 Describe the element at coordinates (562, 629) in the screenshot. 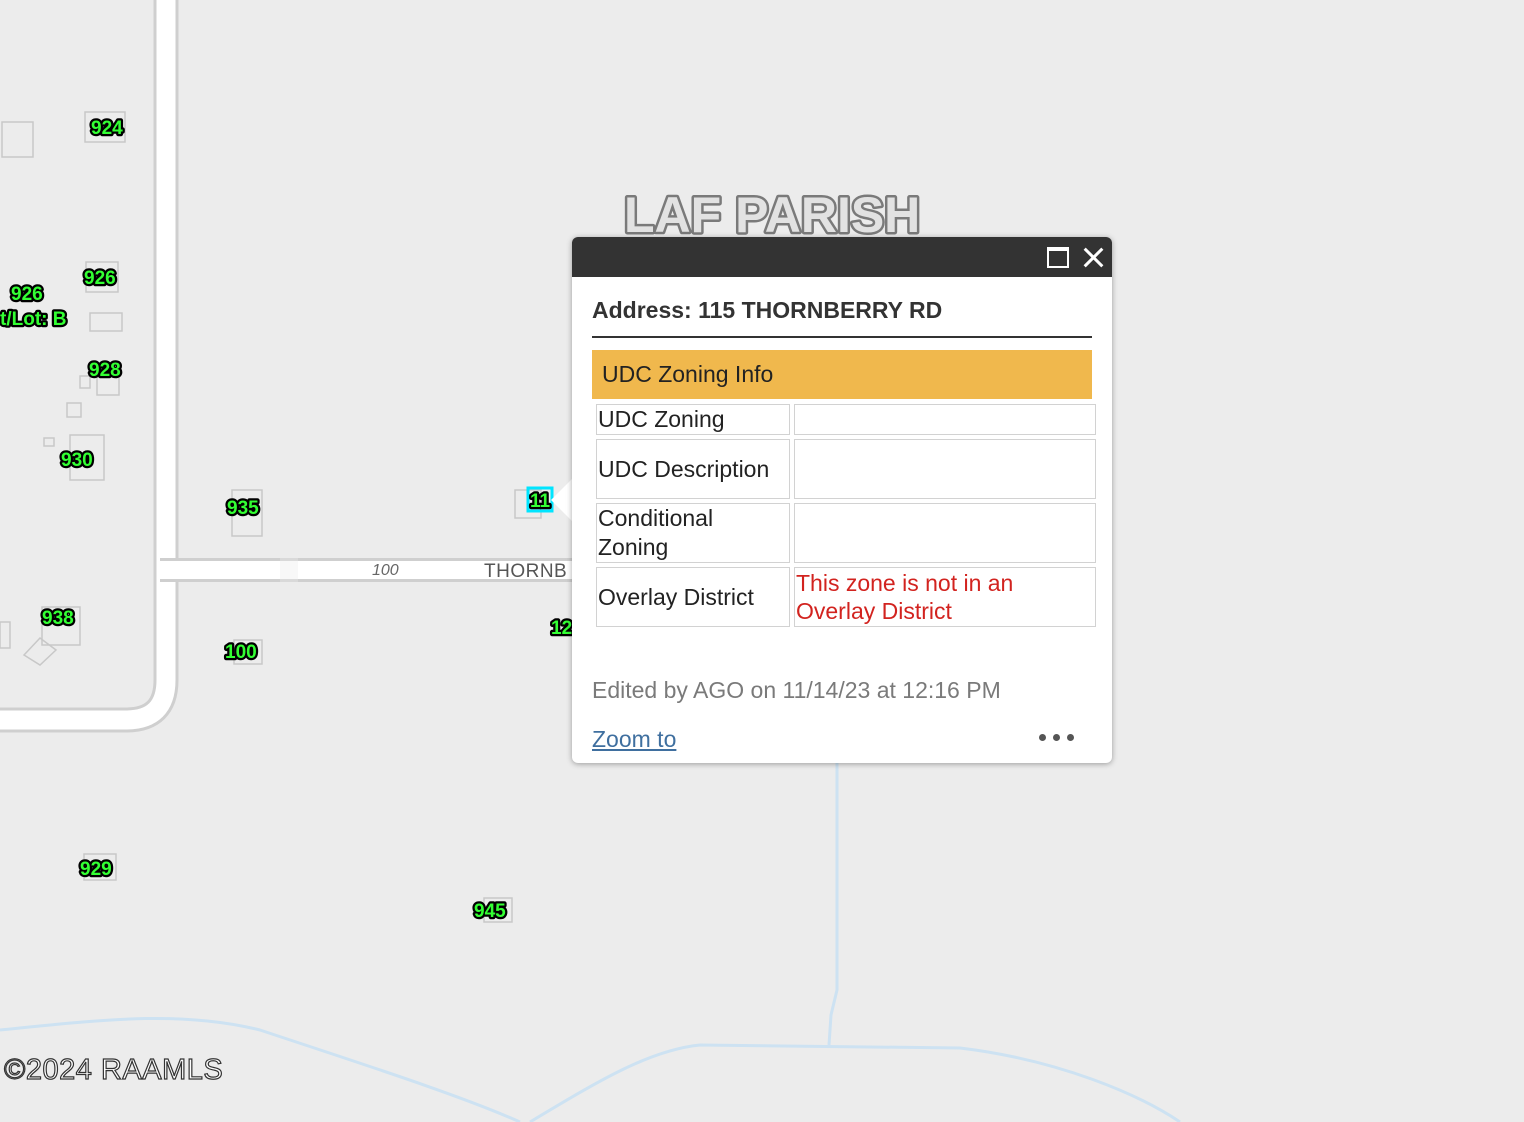

I see `address-label: 12` at that location.